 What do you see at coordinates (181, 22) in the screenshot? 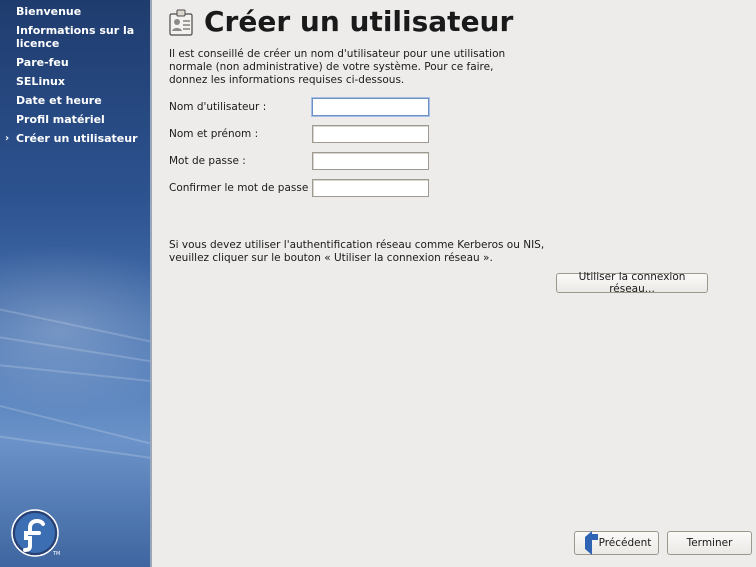
I see `user-card-icon` at bounding box center [181, 22].